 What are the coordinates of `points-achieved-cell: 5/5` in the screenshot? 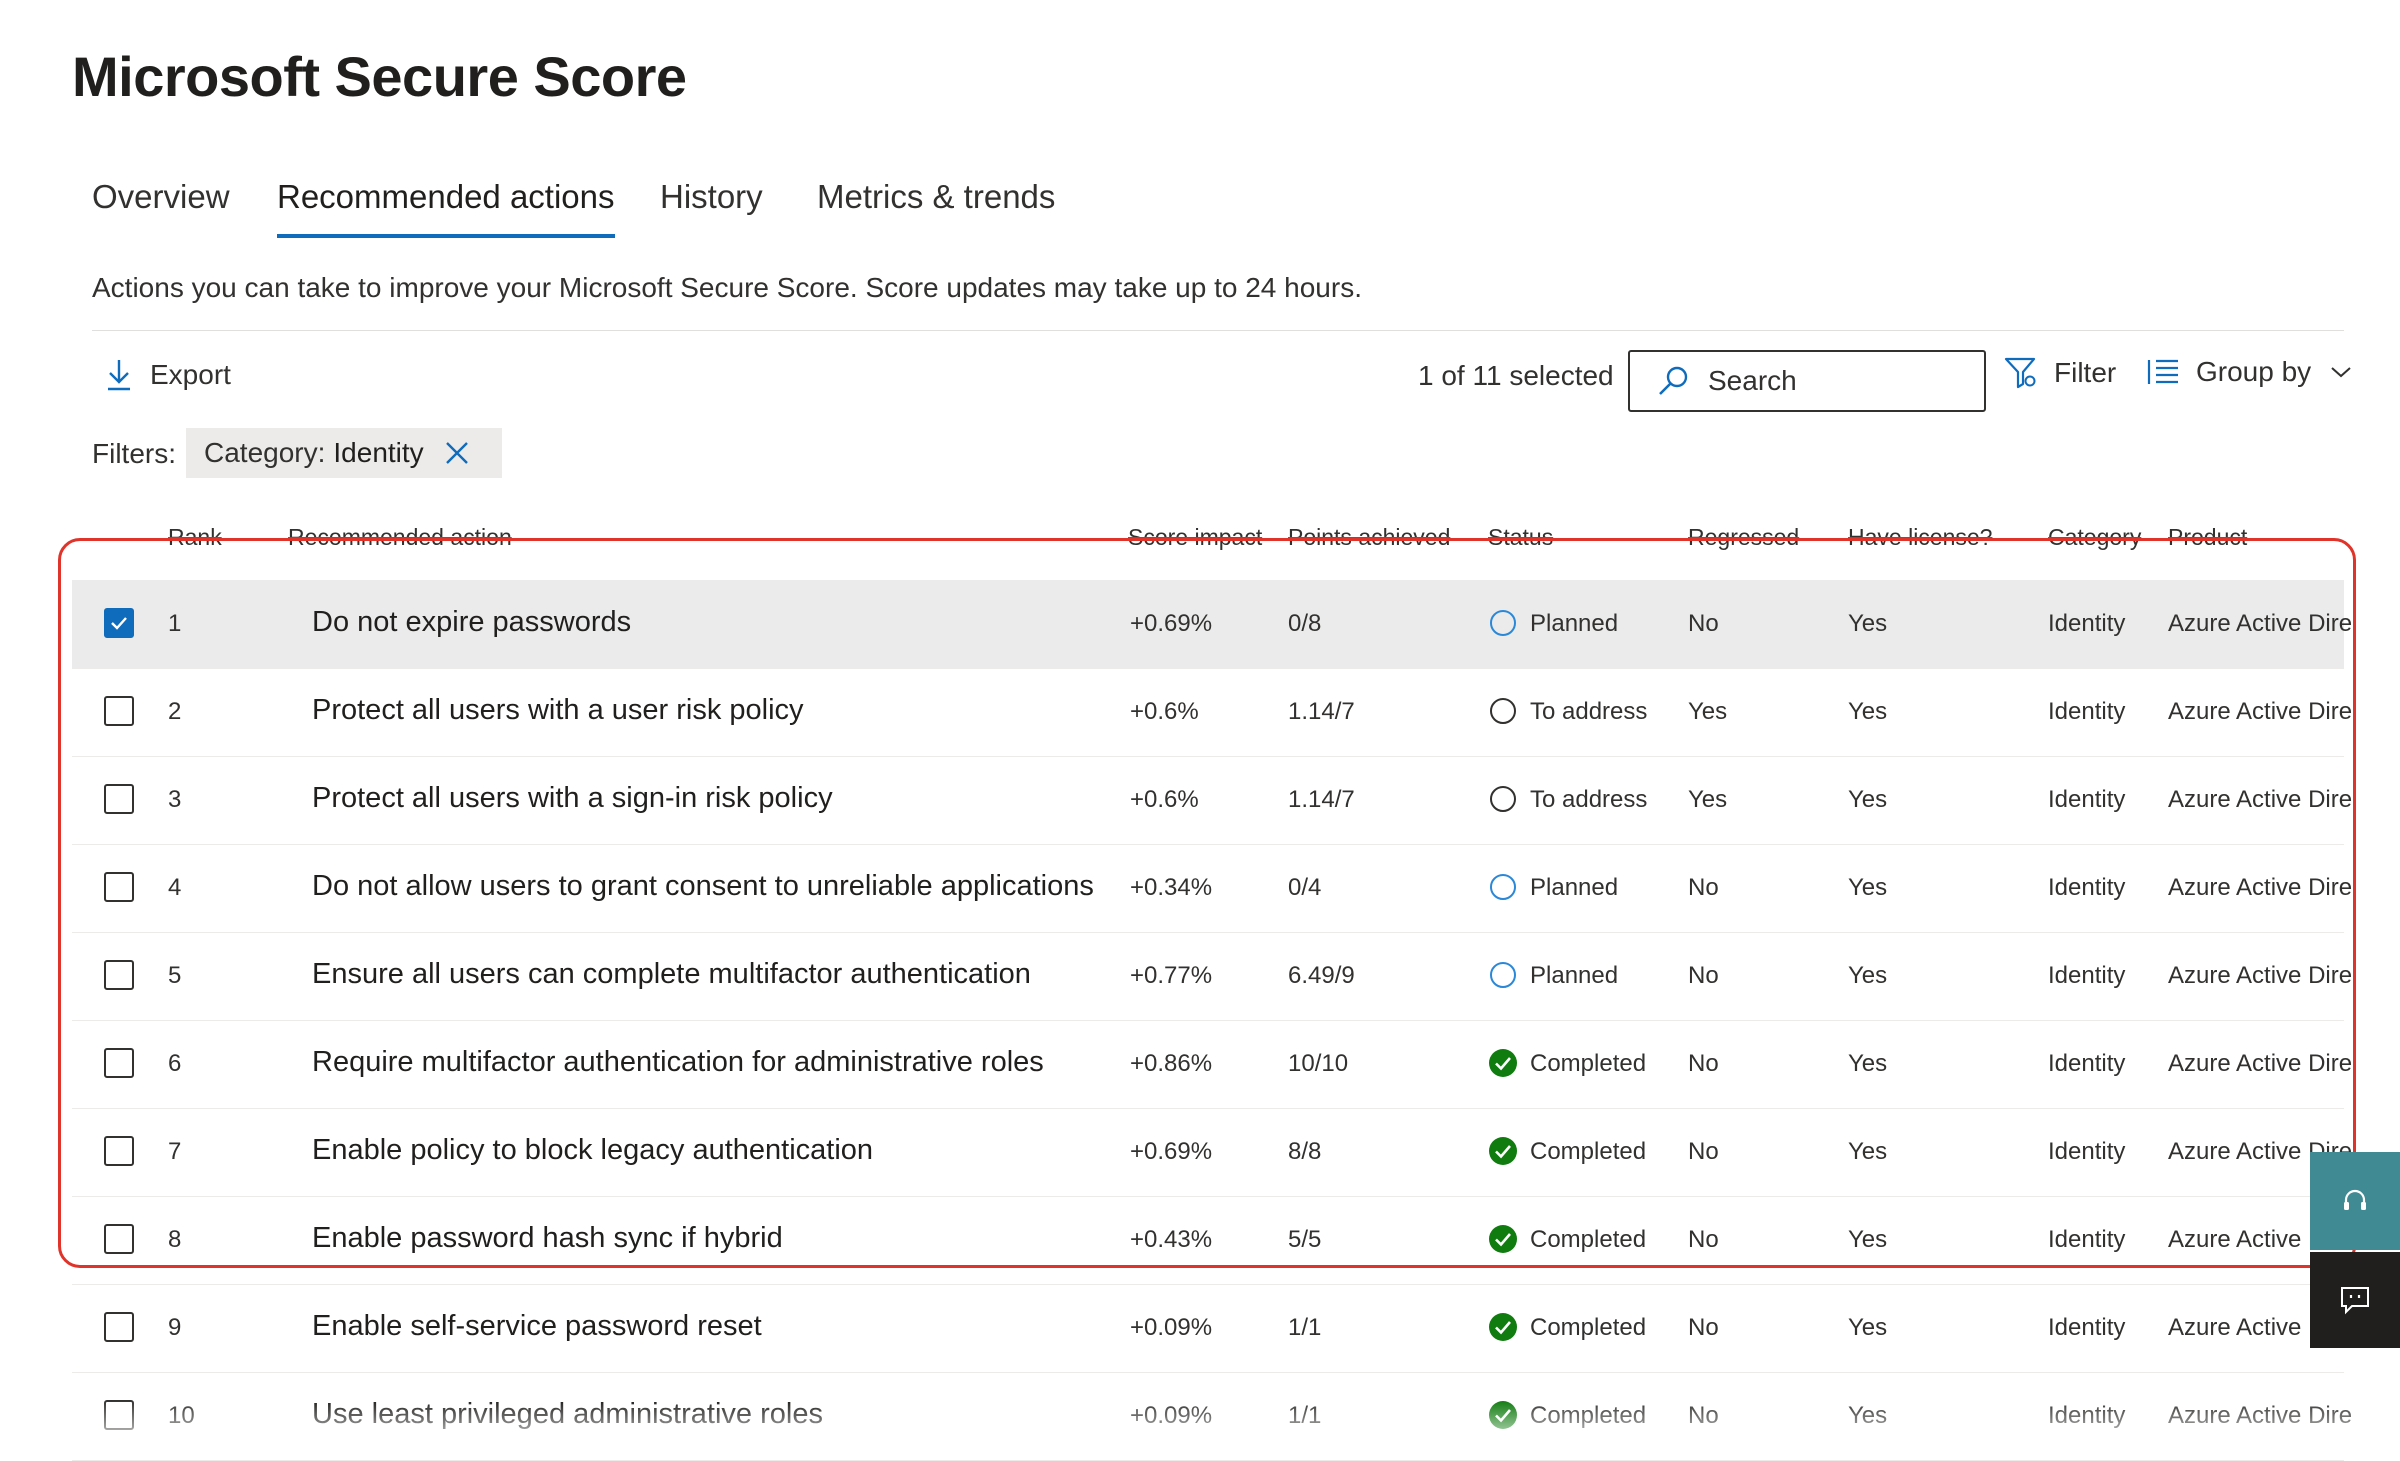 It's located at (1305, 1239).